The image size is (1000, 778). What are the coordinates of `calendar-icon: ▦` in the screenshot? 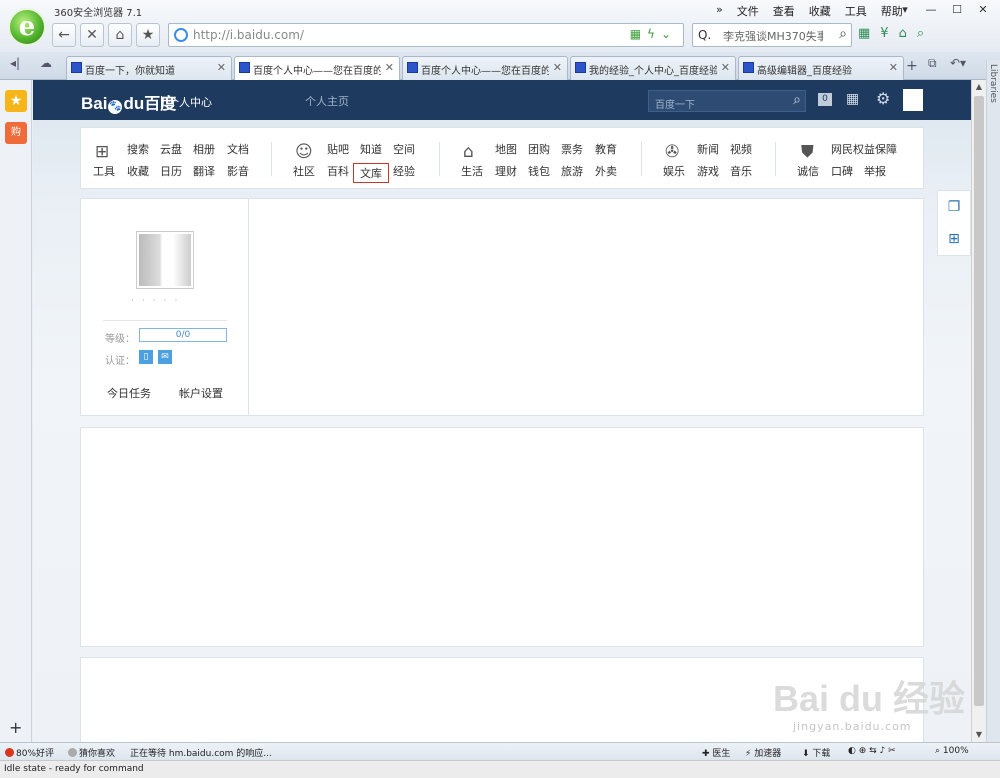 It's located at (852, 99).